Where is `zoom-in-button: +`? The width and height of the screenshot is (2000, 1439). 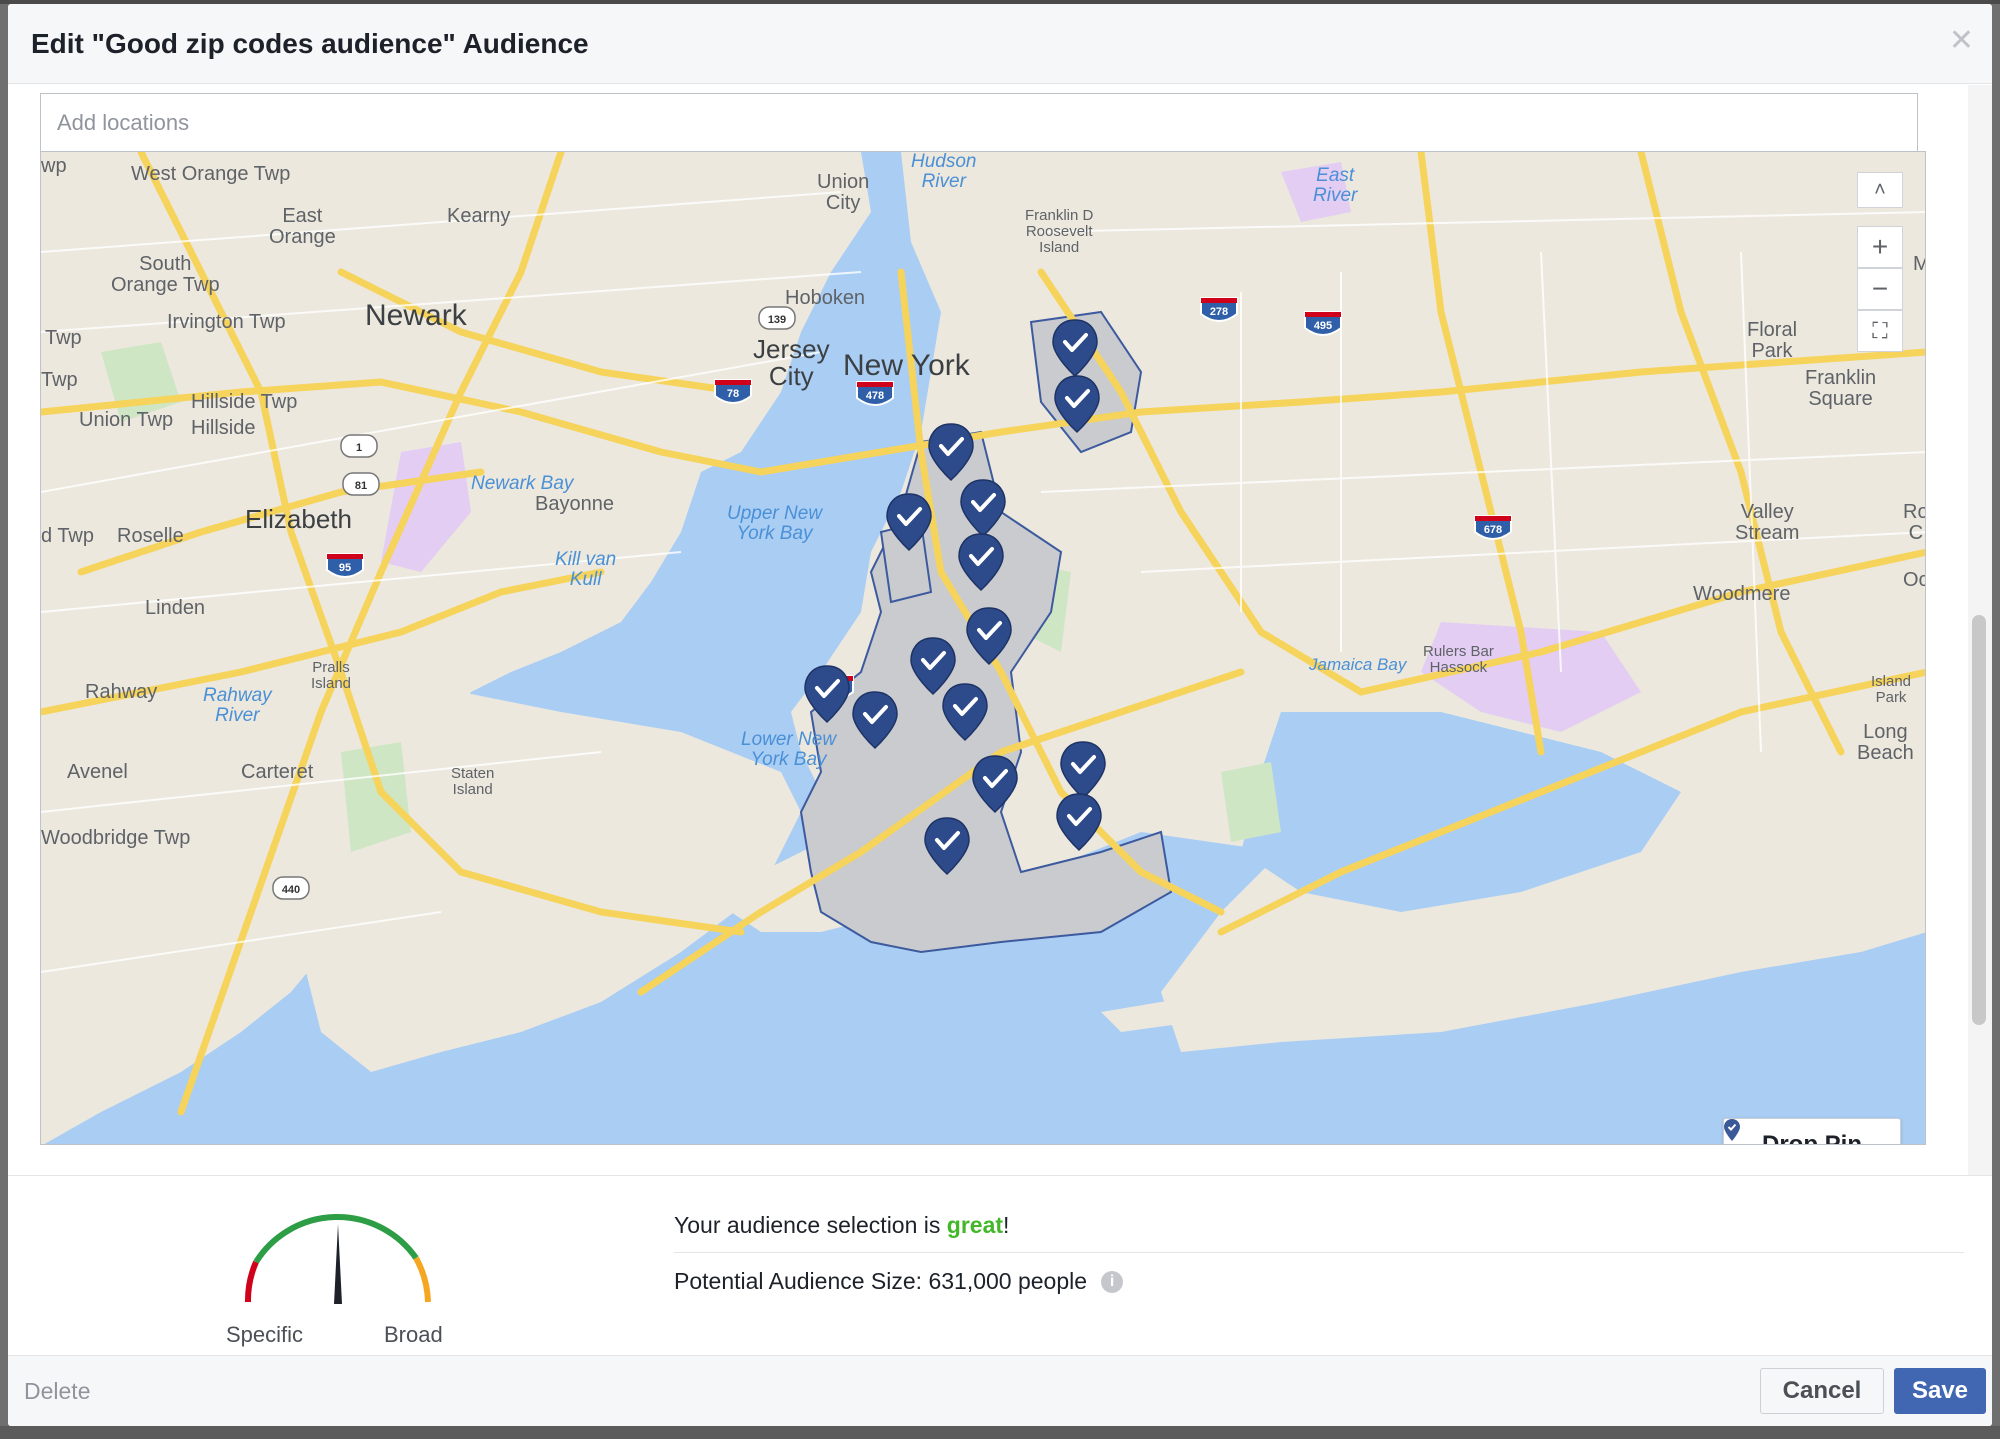 zoom-in-button: + is located at coordinates (1880, 247).